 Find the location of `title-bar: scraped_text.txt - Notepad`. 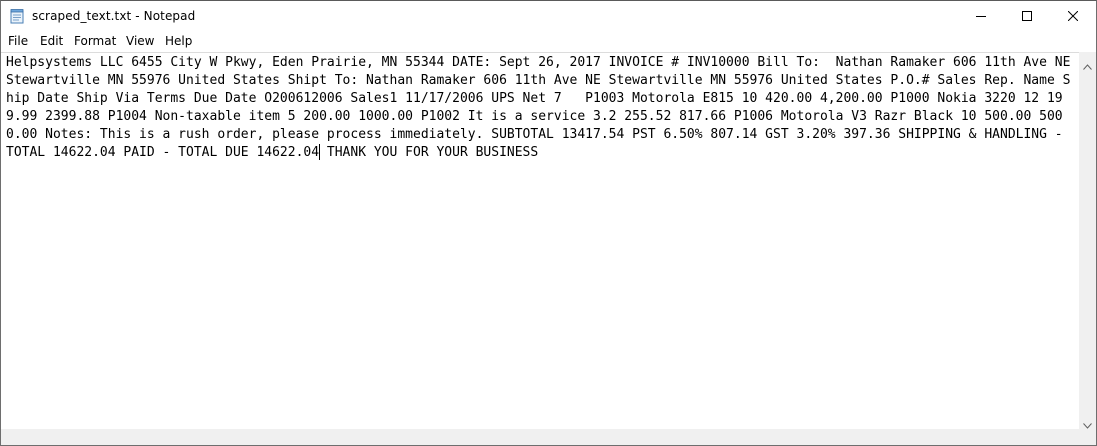

title-bar: scraped_text.txt - Notepad is located at coordinates (548, 16).